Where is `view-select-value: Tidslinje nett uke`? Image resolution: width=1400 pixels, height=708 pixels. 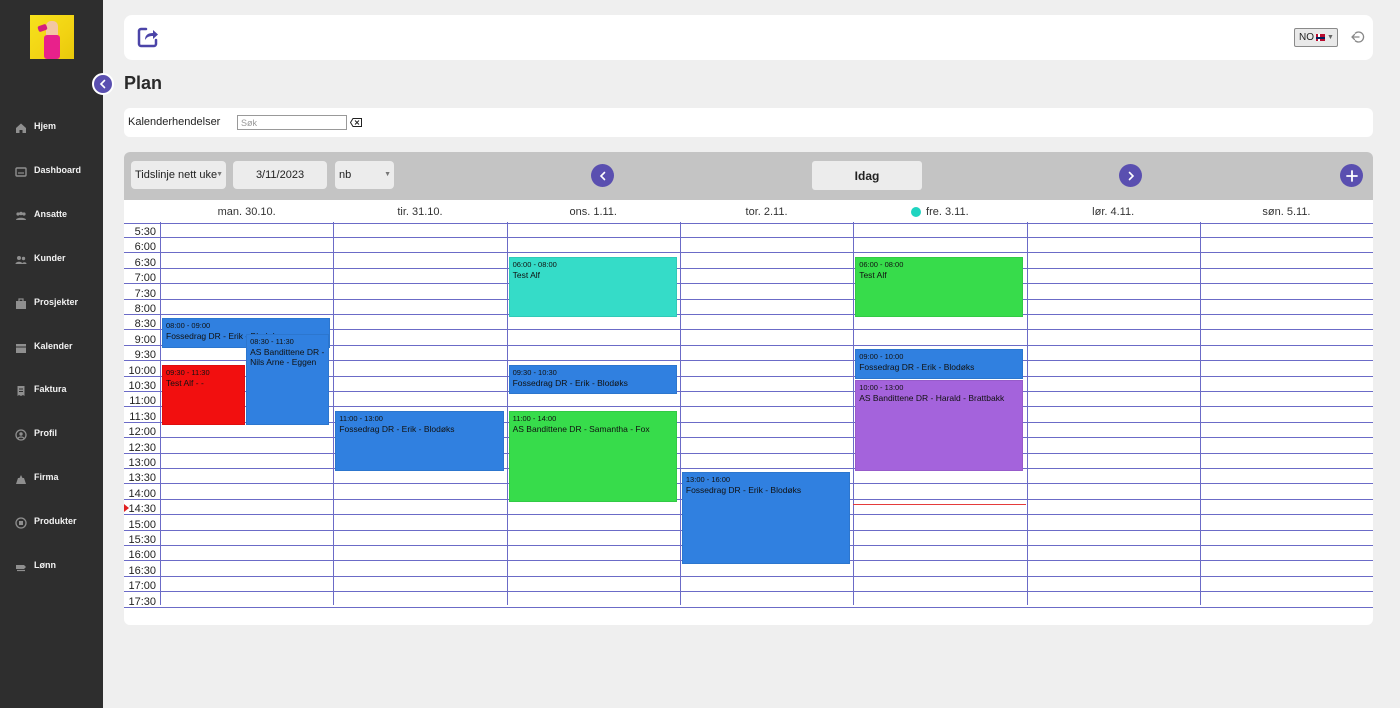 view-select-value: Tidslinje nett uke is located at coordinates (176, 175).